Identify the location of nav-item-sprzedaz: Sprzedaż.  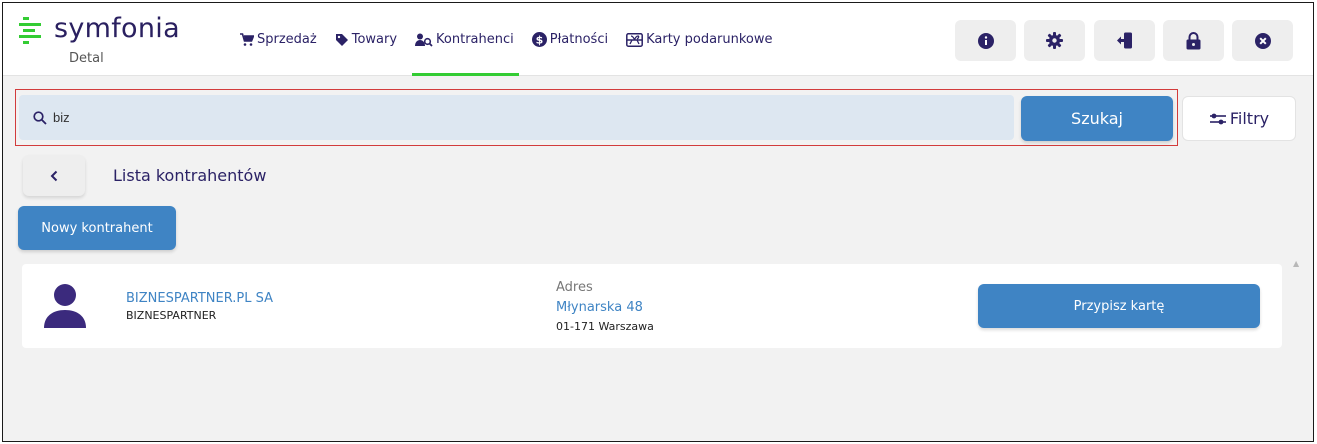
(278, 39).